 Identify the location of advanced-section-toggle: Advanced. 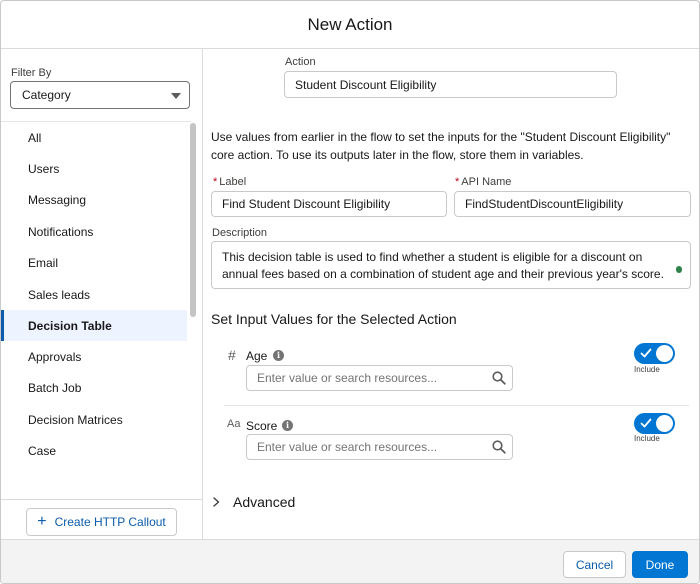
(253, 502).